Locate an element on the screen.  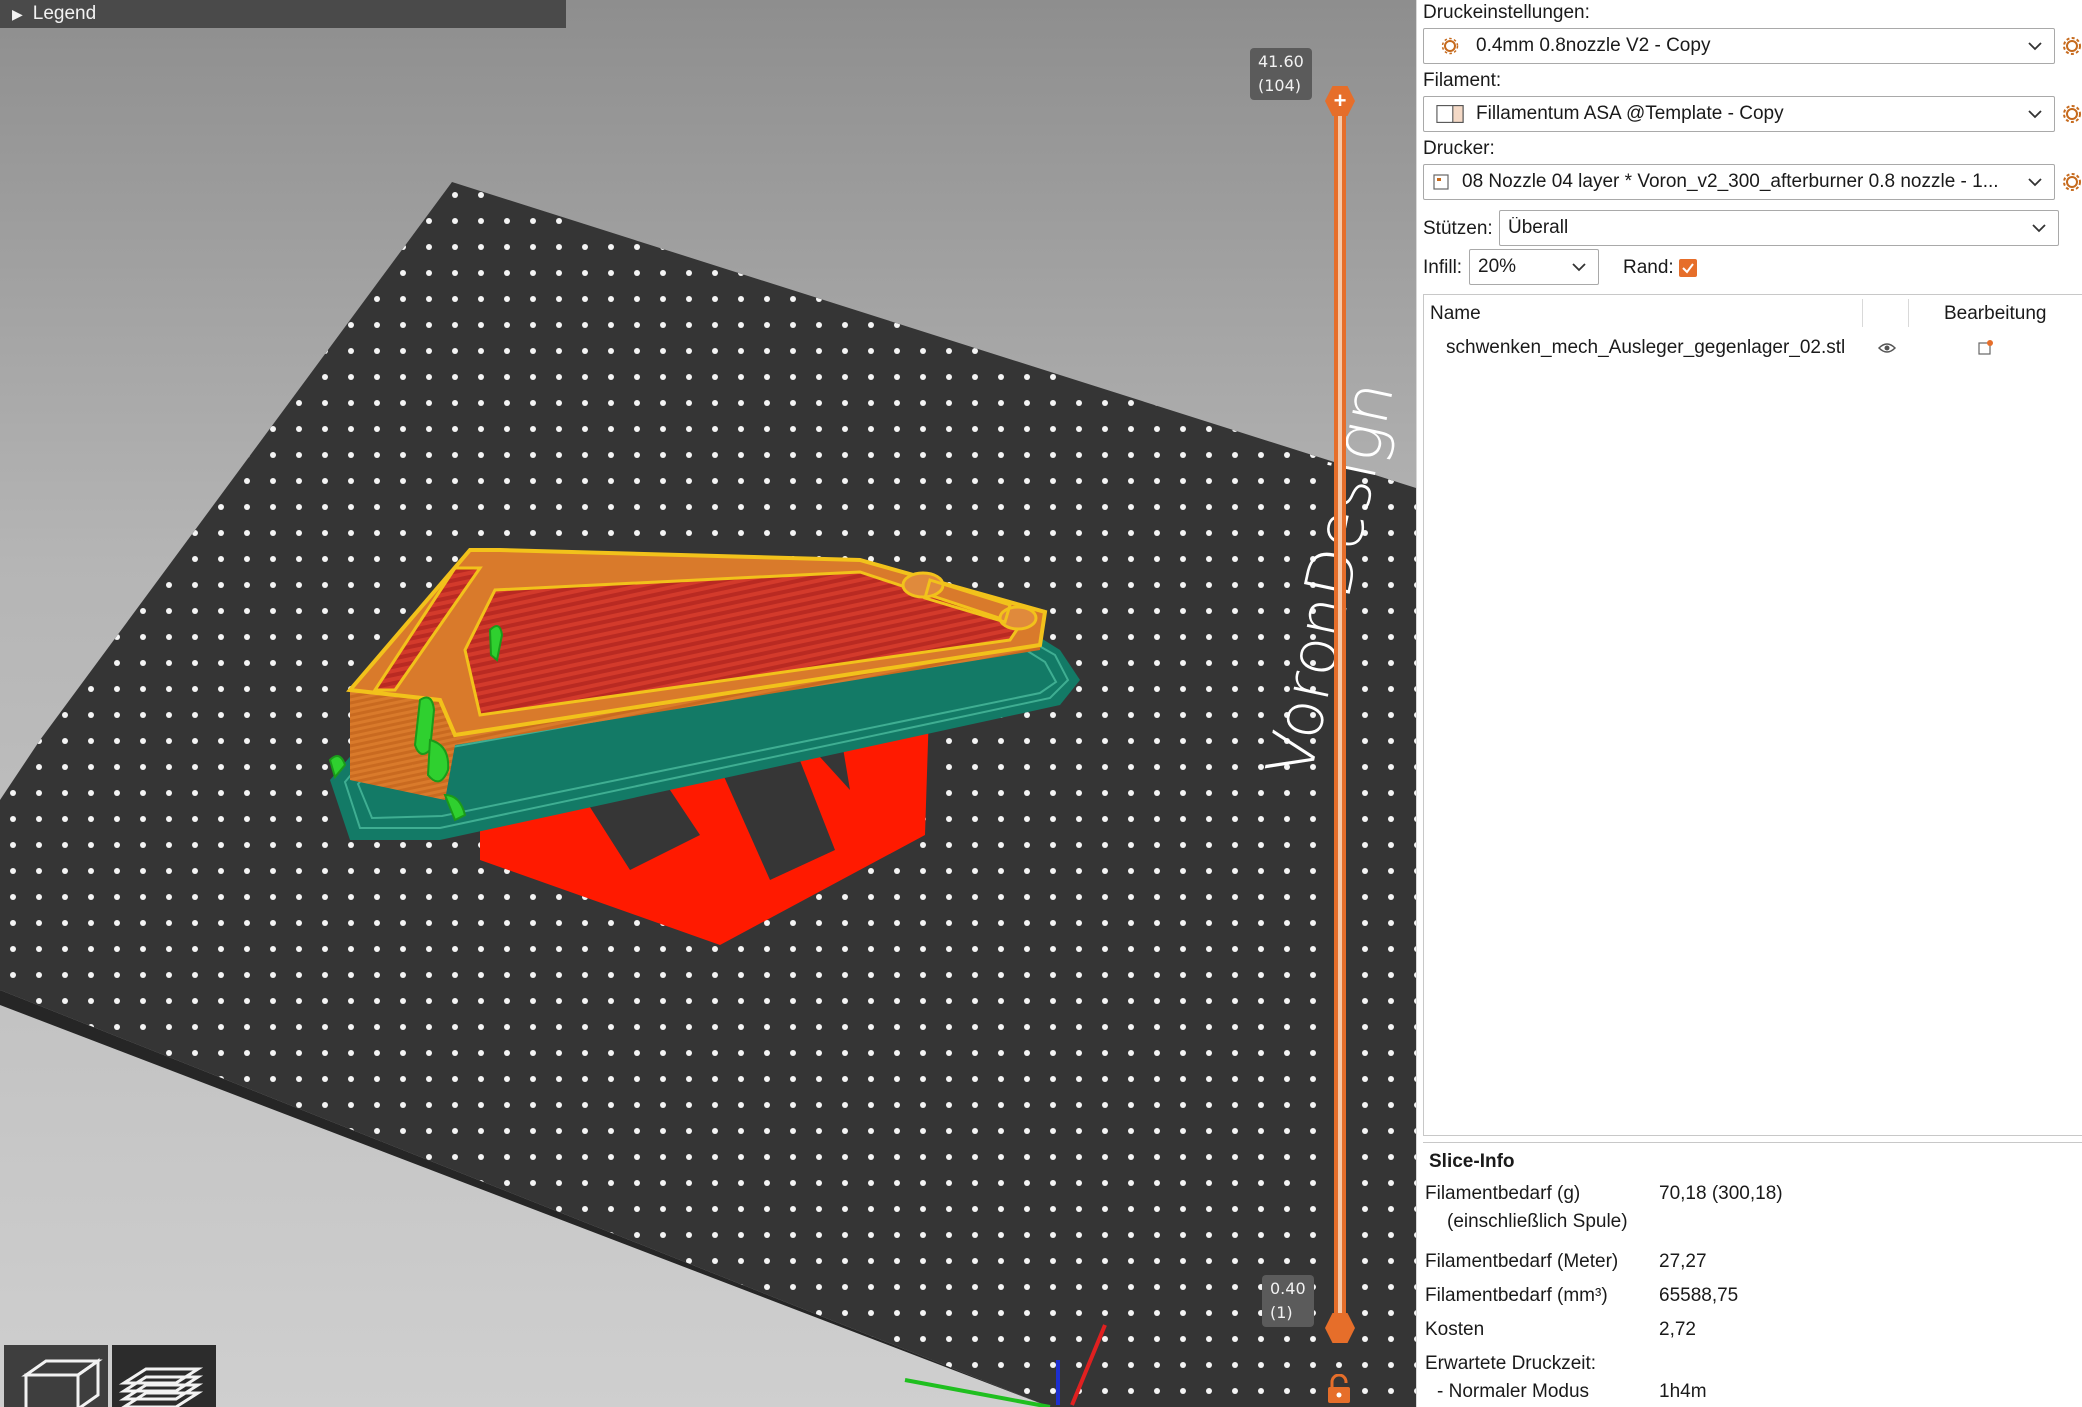
eye-icon is located at coordinates (1887, 348).